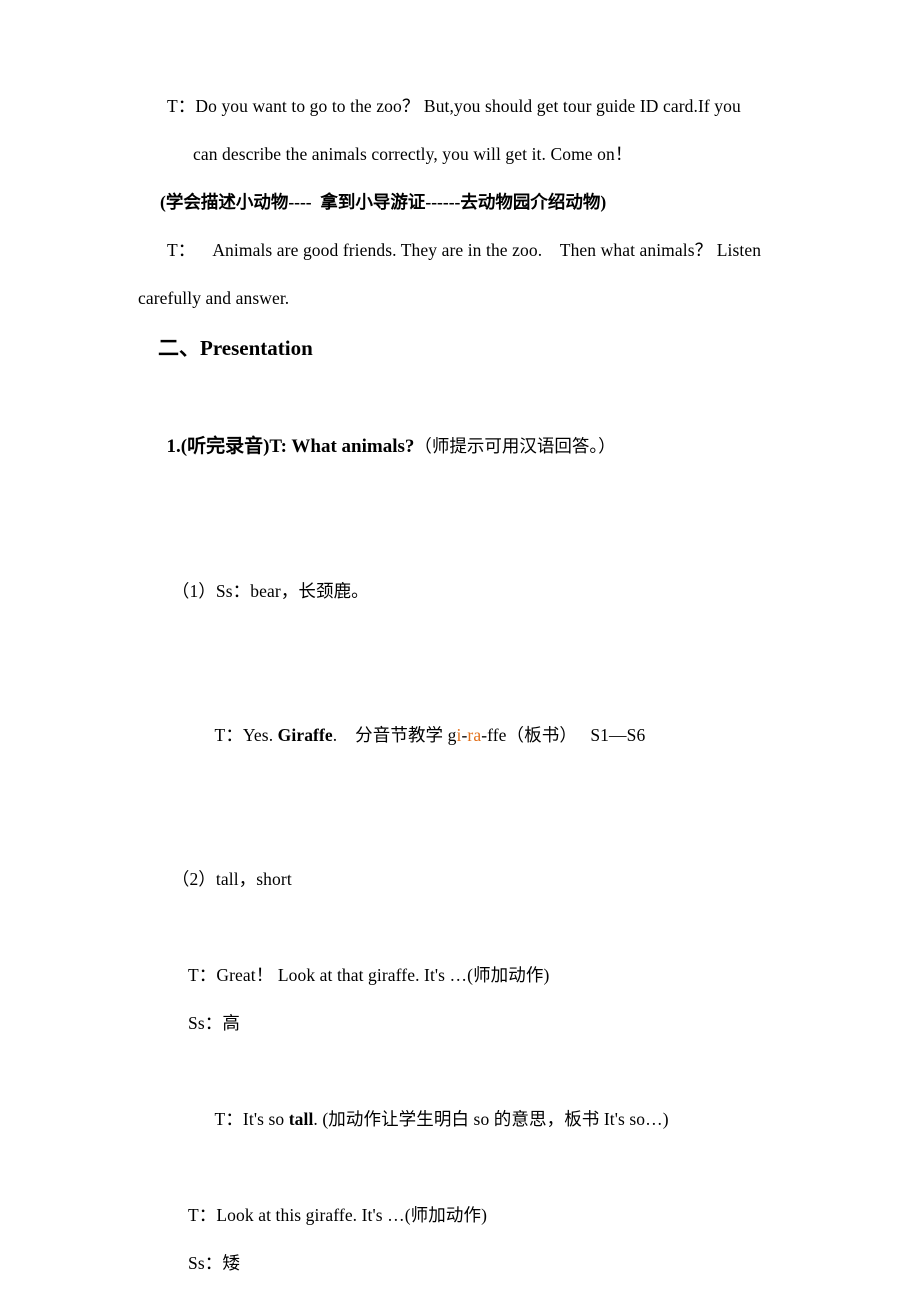  I want to click on chinese-objective-note: (学会描述小动物---- 拿到小导游证------去动物园介绍动物), so click(383, 202).